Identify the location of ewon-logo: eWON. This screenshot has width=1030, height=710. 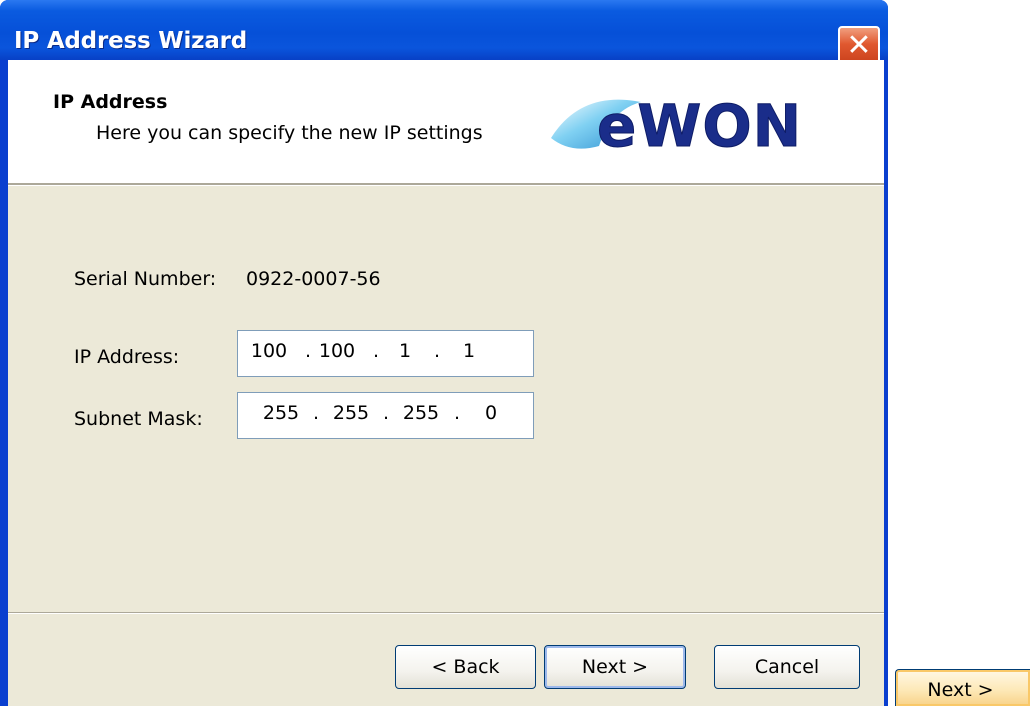
(676, 125).